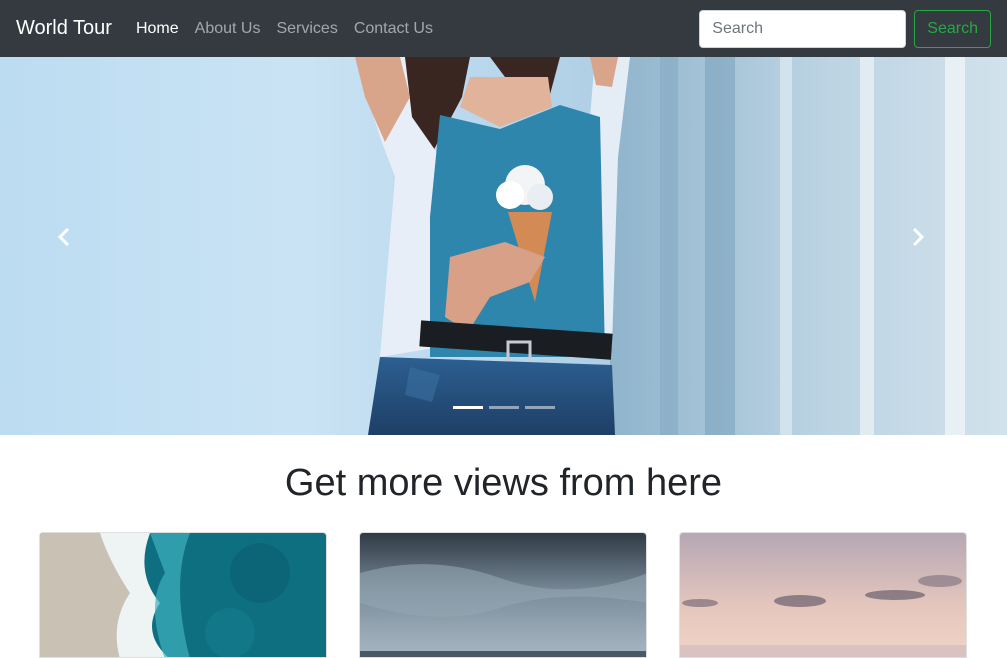 Image resolution: width=1007 pixels, height=658 pixels. I want to click on chevron-right-icon, so click(918, 237).